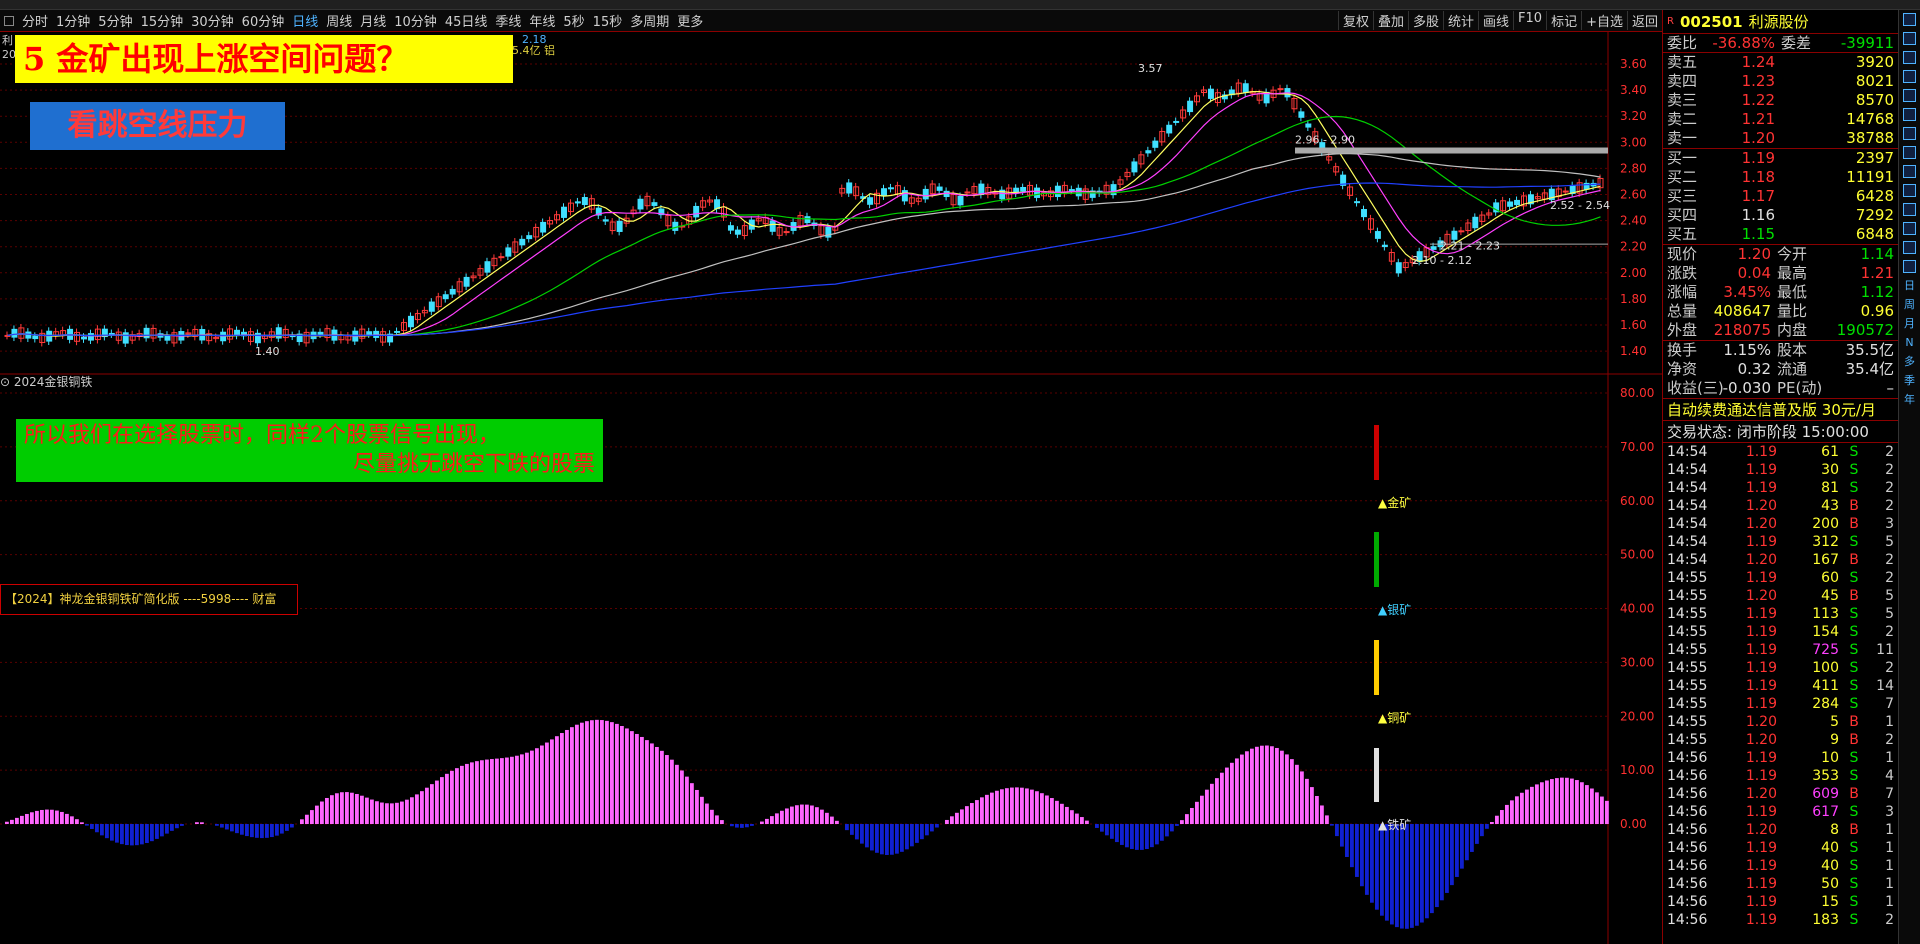 This screenshot has width=1920, height=944. I want to click on sidebar-period-button: N, so click(1909, 342).